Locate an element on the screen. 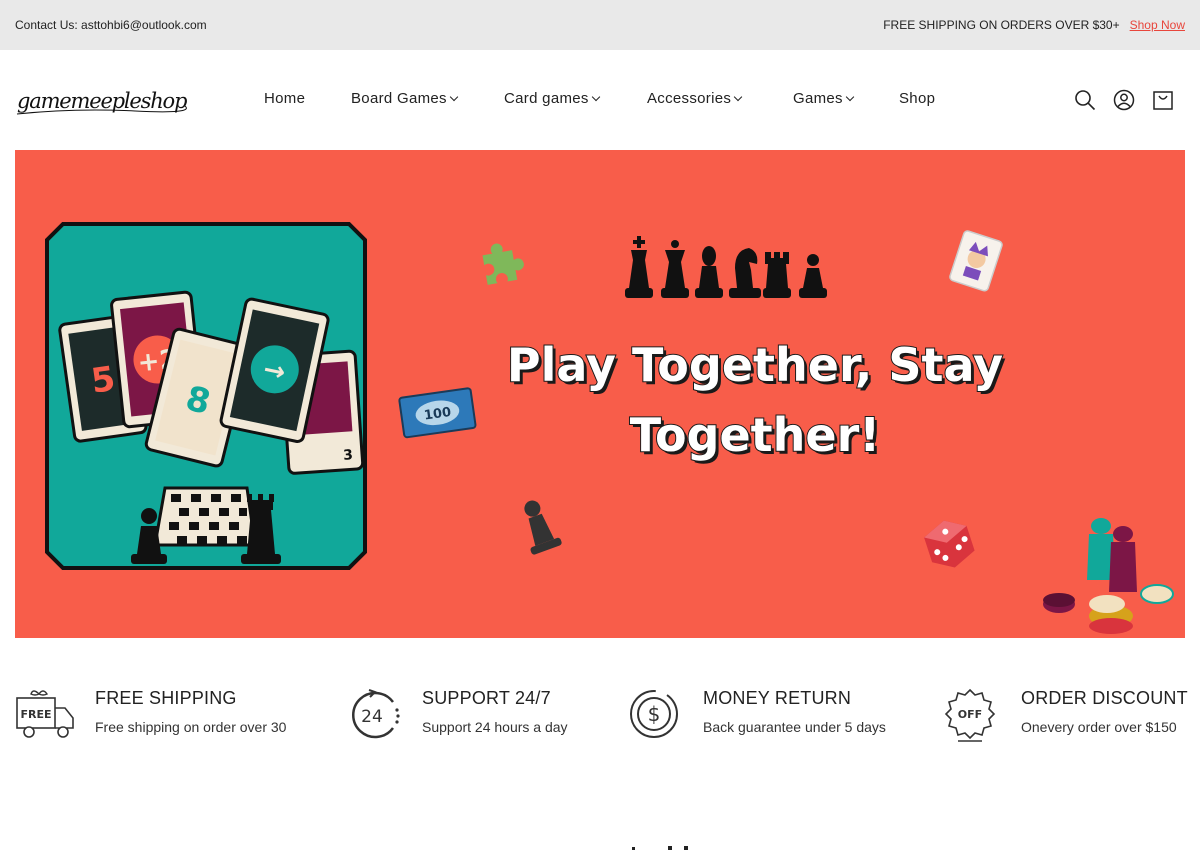 The height and width of the screenshot is (850, 1200). nav-games-label: Games is located at coordinates (818, 98).